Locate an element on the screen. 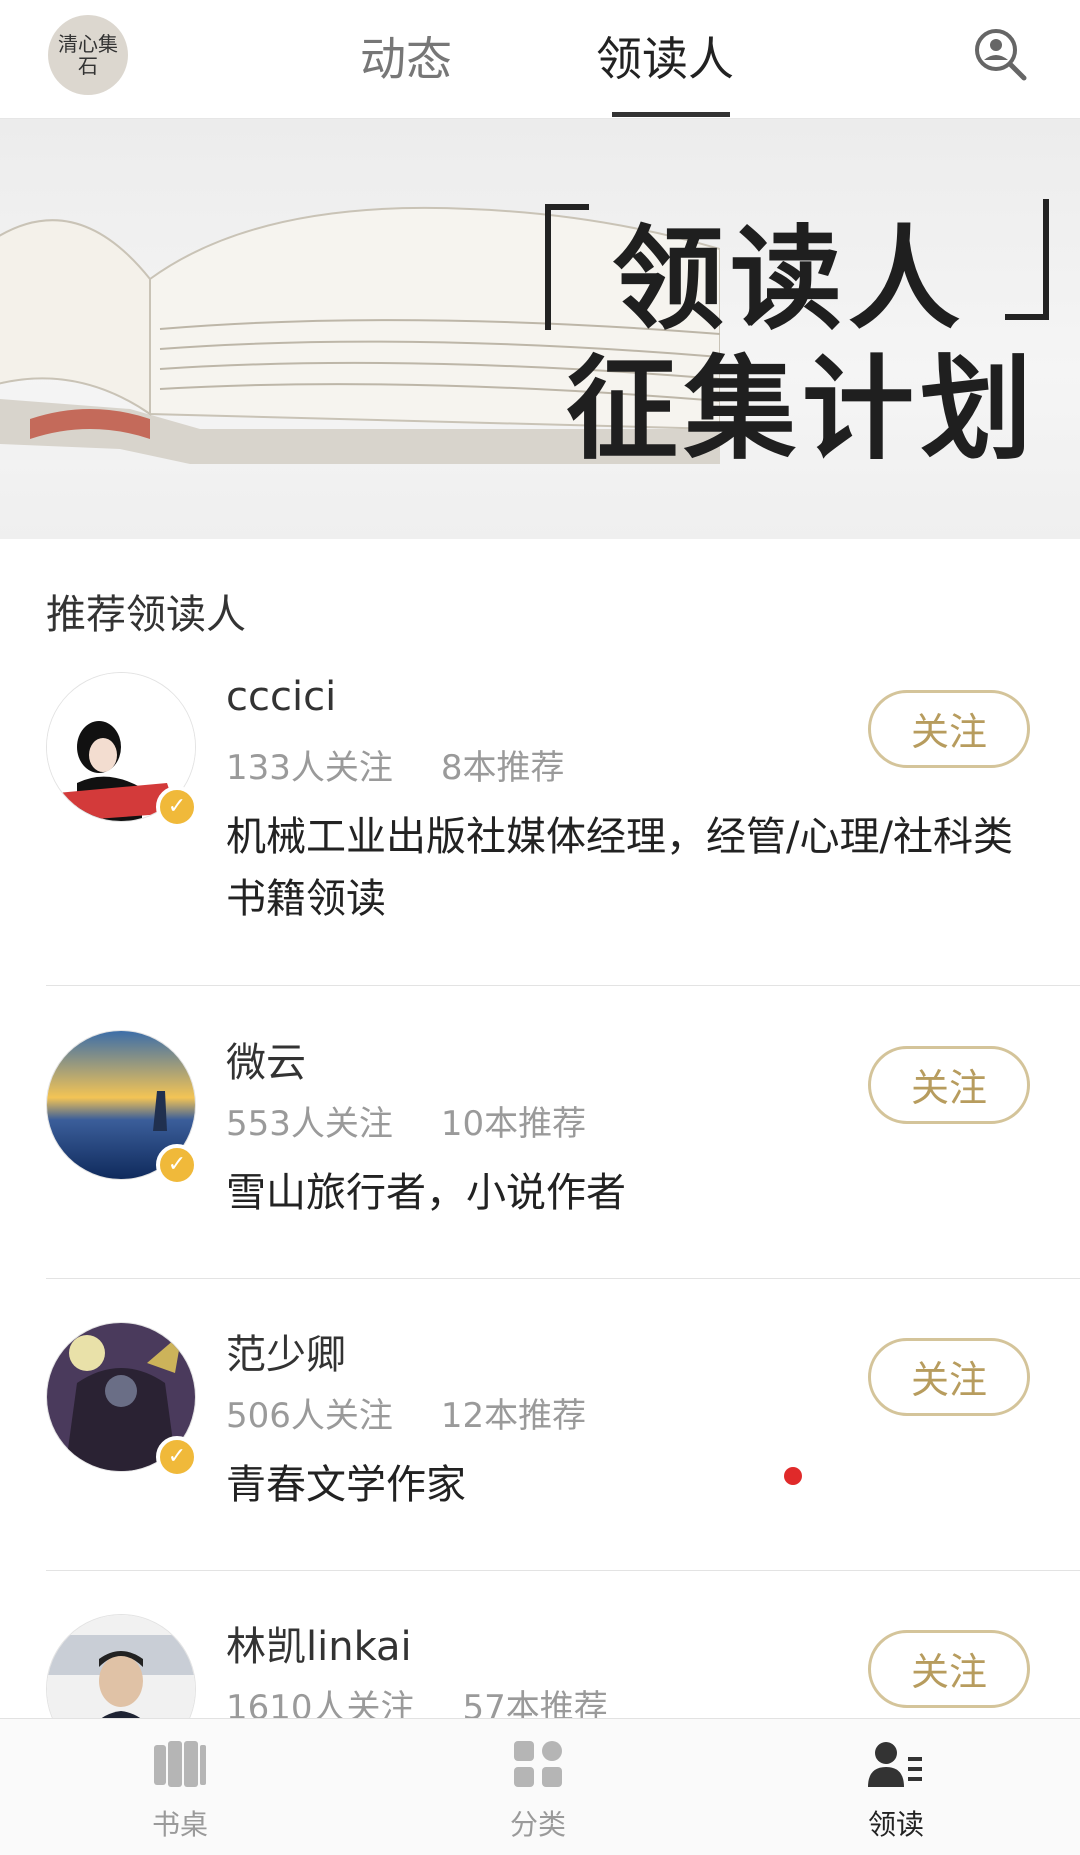  leader-description: 机械工业出版社媒体经理，经管/心理/社科类书籍领读 is located at coordinates (619, 868).